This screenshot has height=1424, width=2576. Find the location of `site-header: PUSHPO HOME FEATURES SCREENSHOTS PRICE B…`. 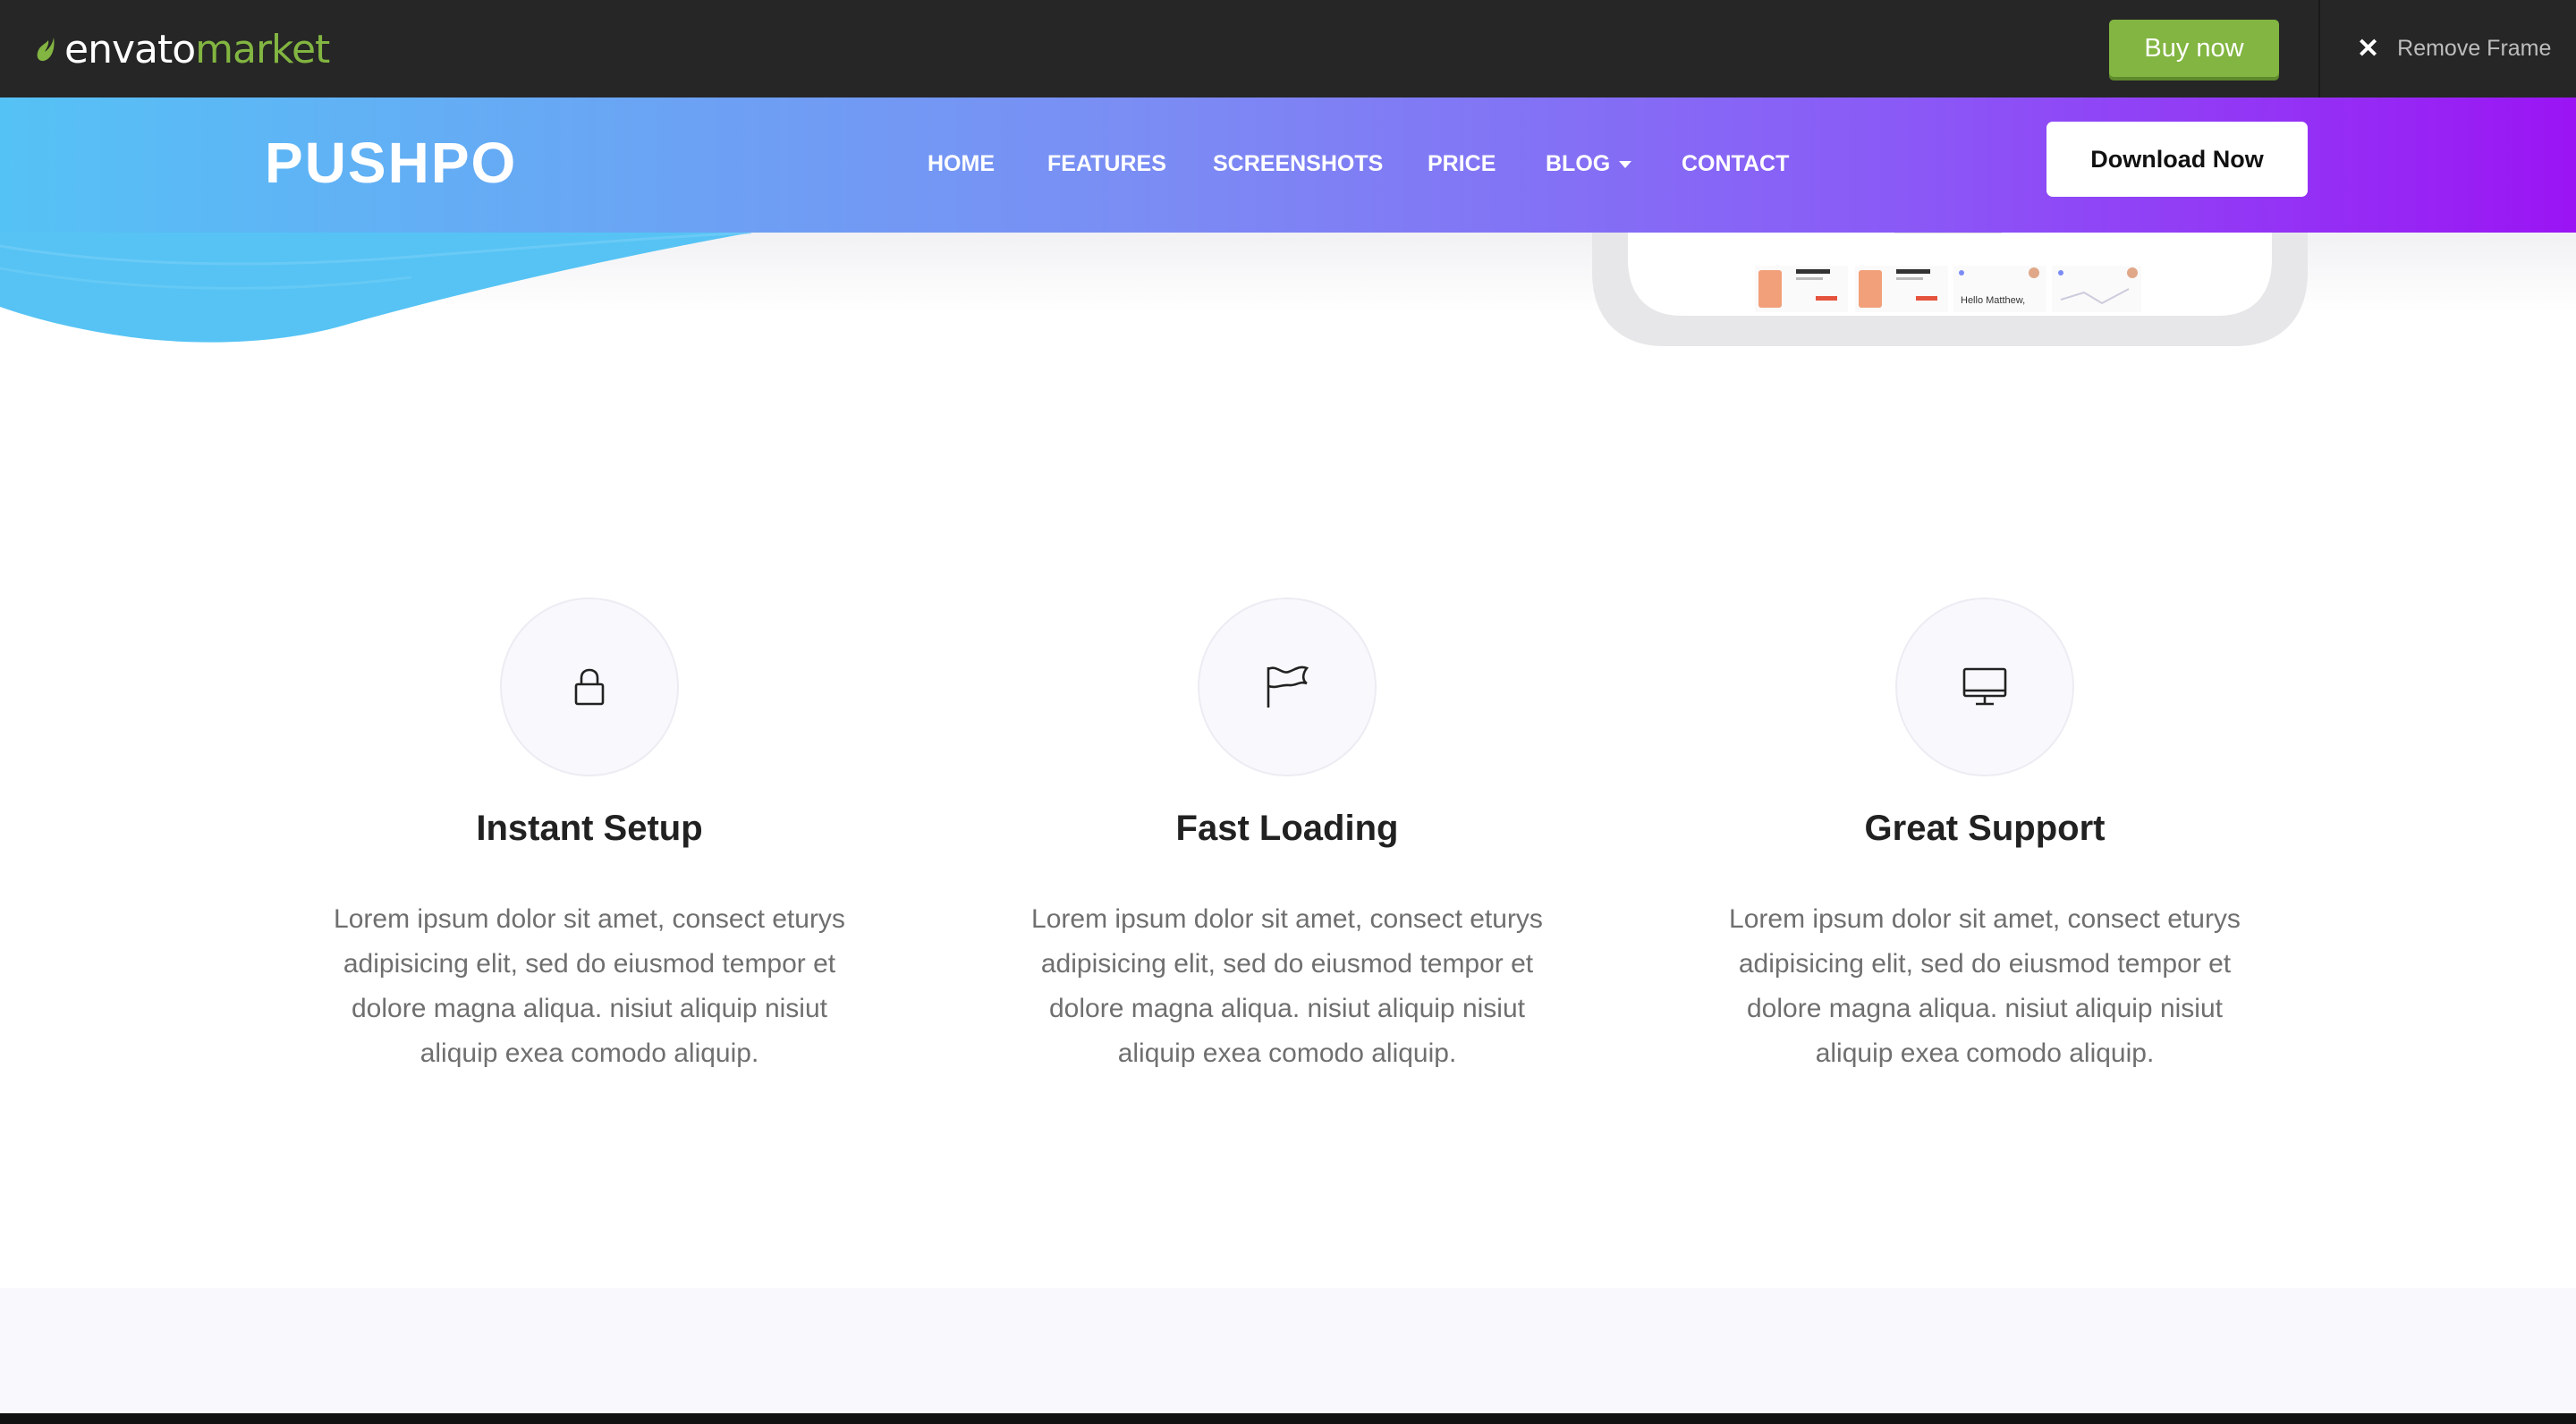

site-header: PUSHPO HOME FEATURES SCREENSHOTS PRICE B… is located at coordinates (1288, 165).